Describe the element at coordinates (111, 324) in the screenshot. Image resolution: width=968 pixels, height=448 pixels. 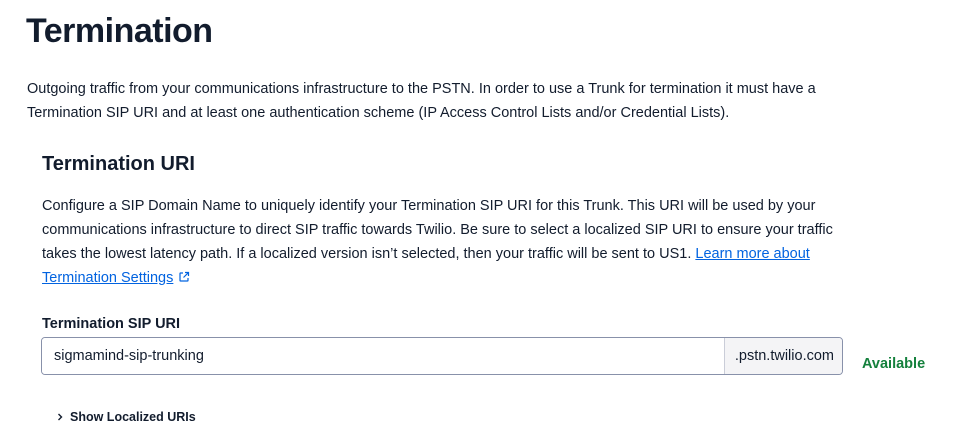
I see `termination-sip-uri-label: Termination SIP URI` at that location.